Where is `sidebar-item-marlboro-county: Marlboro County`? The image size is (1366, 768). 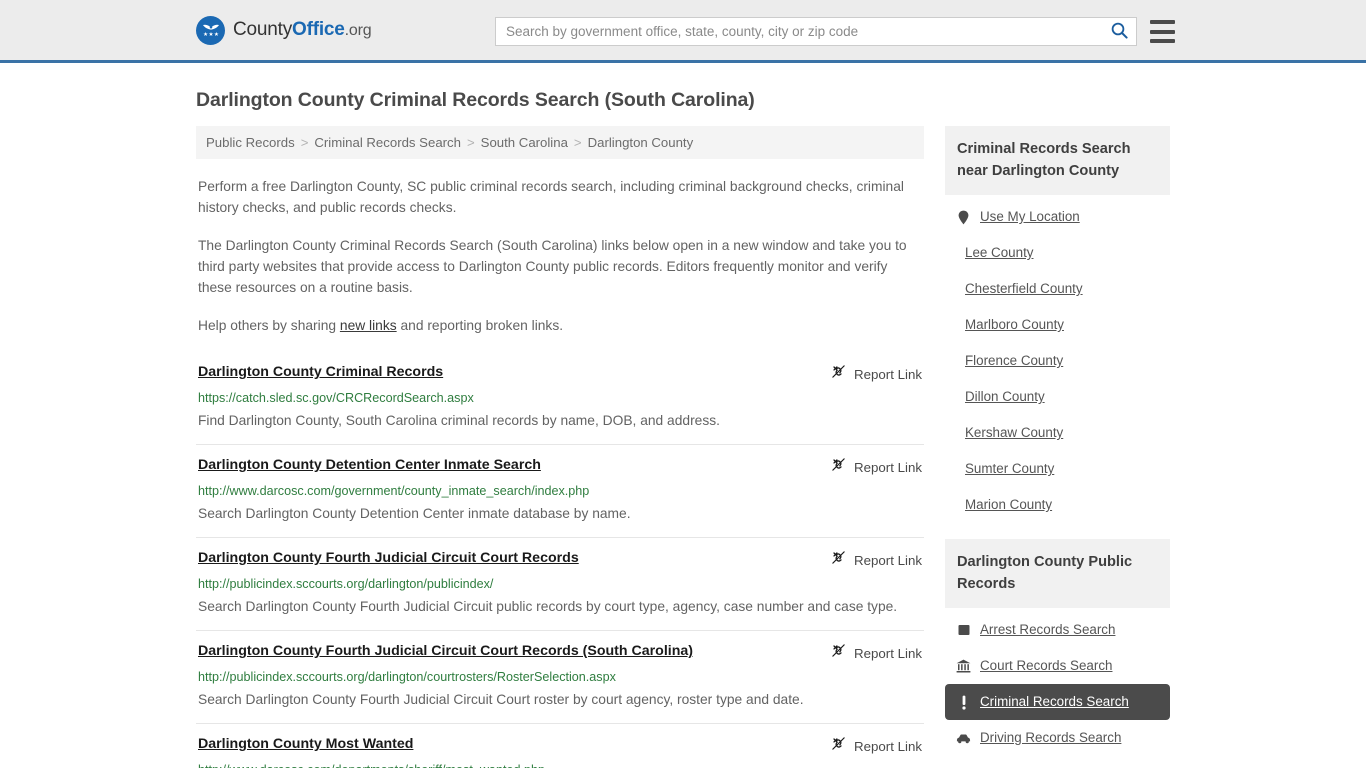
sidebar-item-marlboro-county: Marlboro County is located at coordinates (1057, 325).